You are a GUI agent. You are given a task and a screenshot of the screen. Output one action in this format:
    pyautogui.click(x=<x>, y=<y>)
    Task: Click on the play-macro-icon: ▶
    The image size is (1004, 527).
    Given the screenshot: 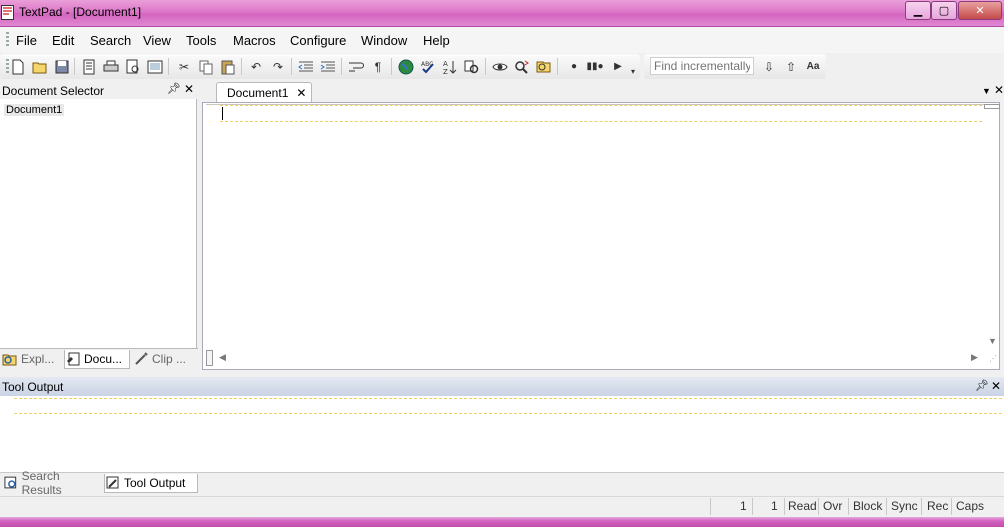 What is the action you would take?
    pyautogui.click(x=618, y=66)
    